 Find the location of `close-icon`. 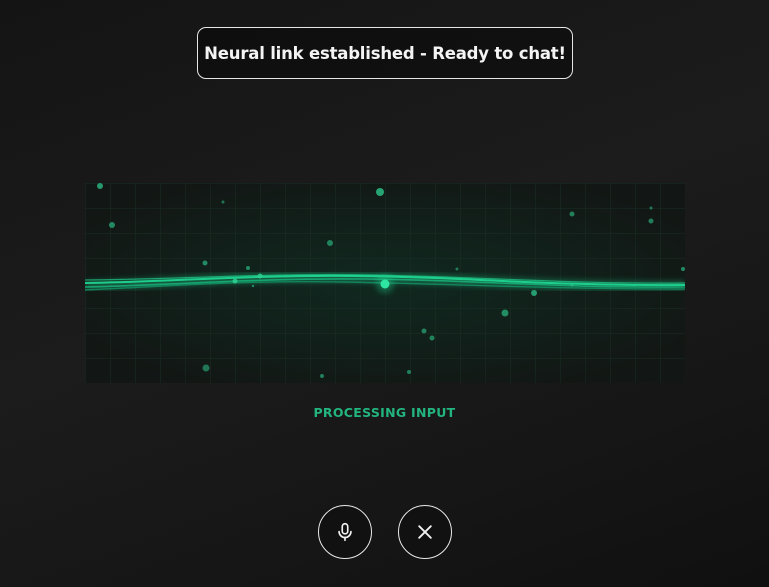

close-icon is located at coordinates (425, 532).